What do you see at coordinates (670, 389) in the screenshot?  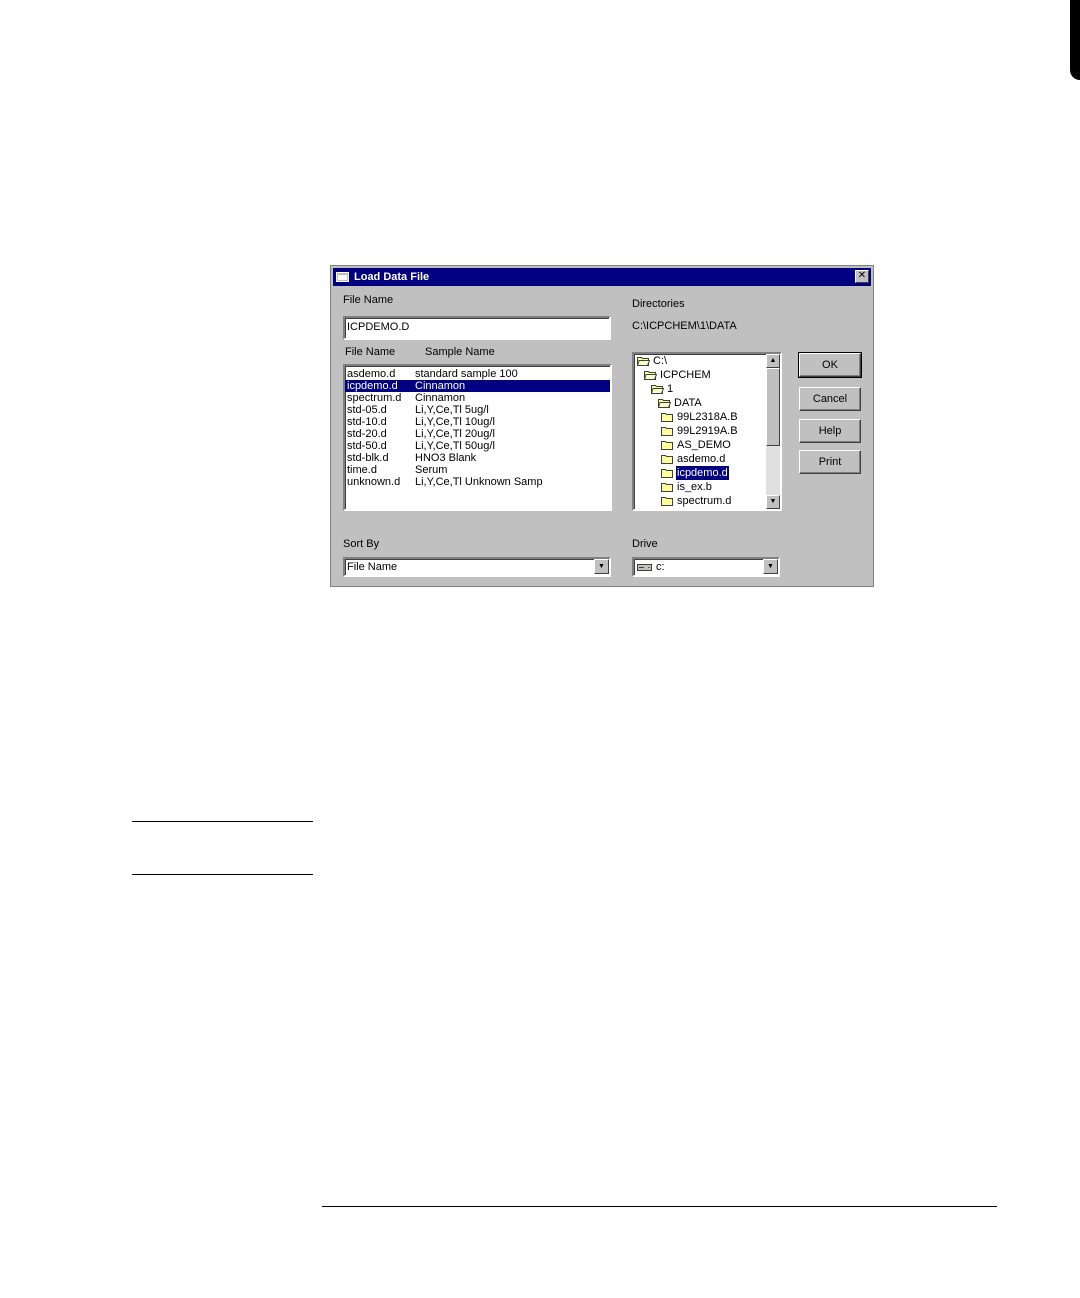 I see `directory-label: 1` at bounding box center [670, 389].